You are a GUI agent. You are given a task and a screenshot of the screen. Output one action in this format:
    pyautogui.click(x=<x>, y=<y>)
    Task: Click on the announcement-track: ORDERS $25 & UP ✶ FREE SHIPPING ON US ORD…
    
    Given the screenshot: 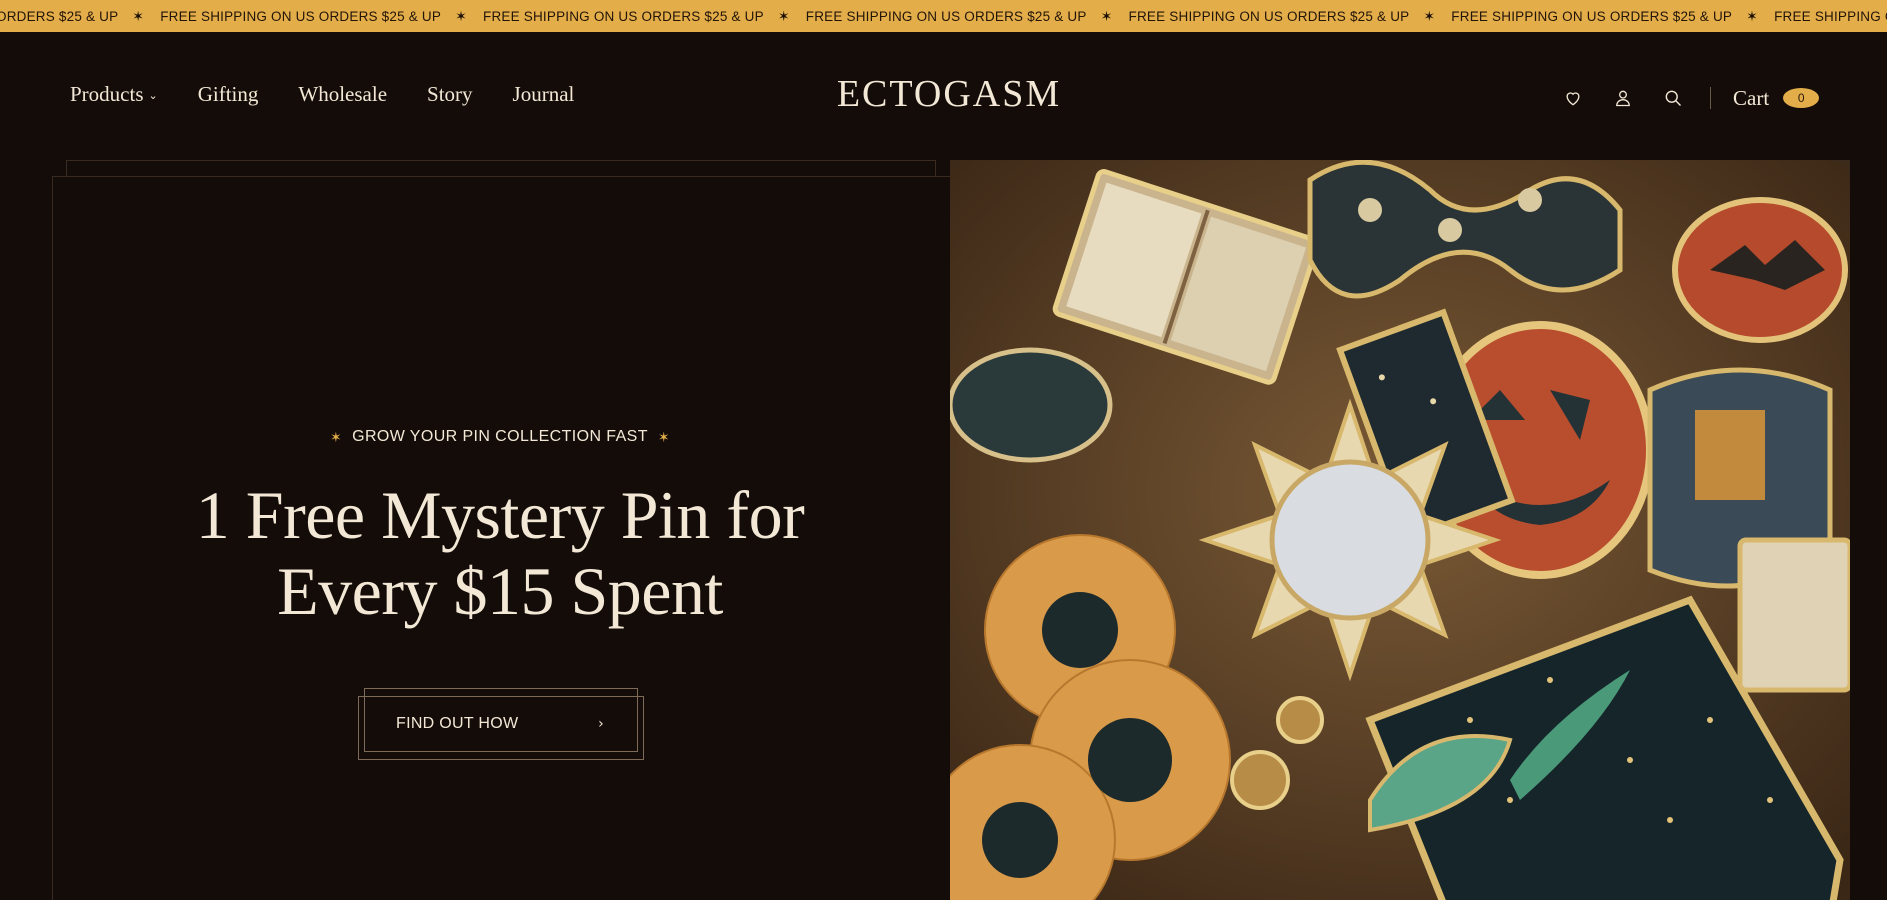 What is the action you would take?
    pyautogui.click(x=943, y=16)
    